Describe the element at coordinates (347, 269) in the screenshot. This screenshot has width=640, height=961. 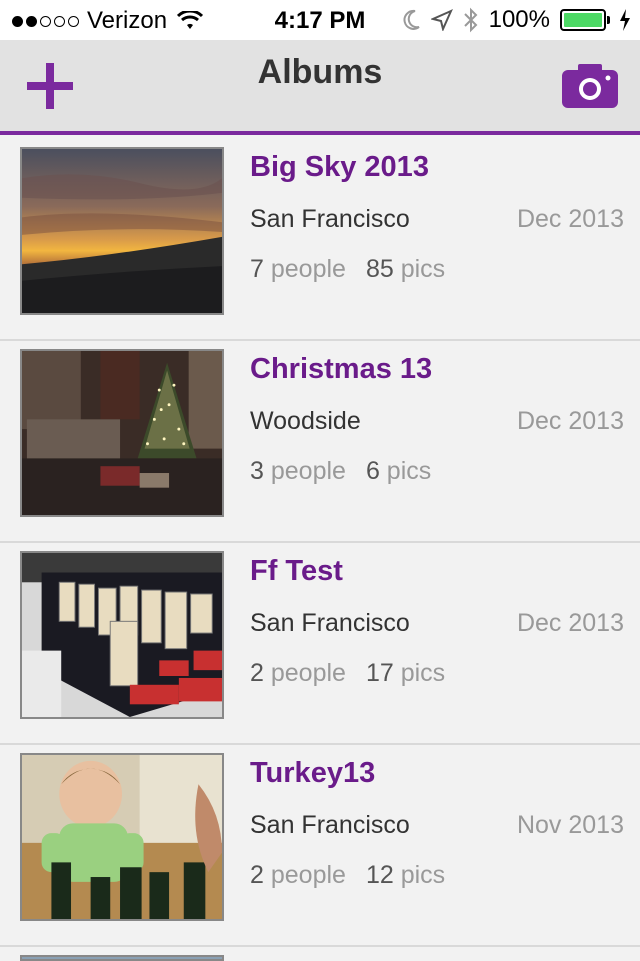
I see `album-stats: 7 people 85 pics` at that location.